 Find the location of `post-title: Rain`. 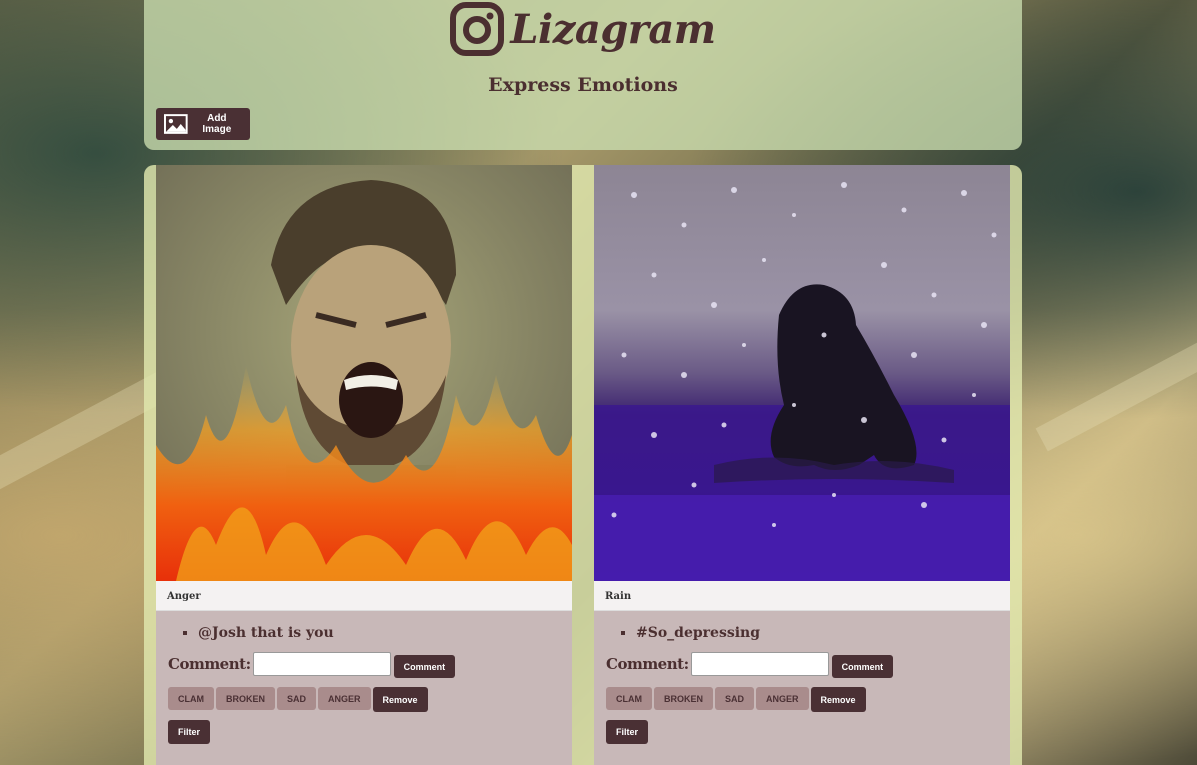

post-title: Rain is located at coordinates (802, 596).